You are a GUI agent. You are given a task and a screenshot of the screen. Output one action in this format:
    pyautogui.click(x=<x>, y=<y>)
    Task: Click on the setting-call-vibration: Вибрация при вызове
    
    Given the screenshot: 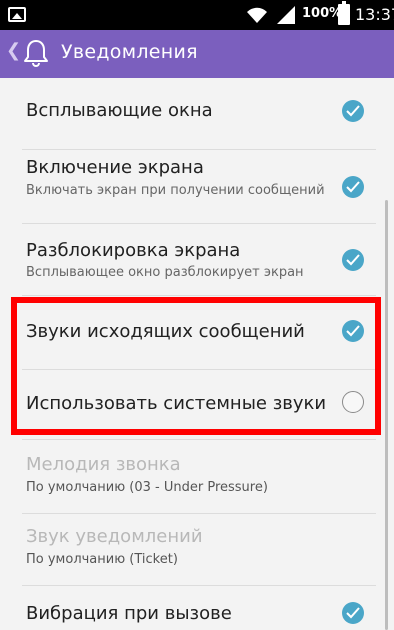 What is the action you would take?
    pyautogui.click(x=197, y=608)
    